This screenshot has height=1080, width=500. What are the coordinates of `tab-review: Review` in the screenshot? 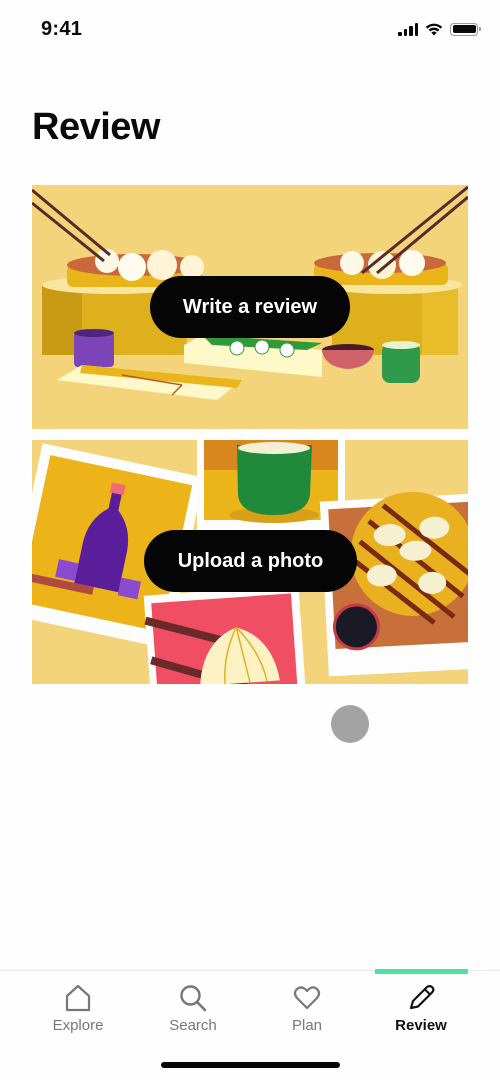 It's located at (421, 1006).